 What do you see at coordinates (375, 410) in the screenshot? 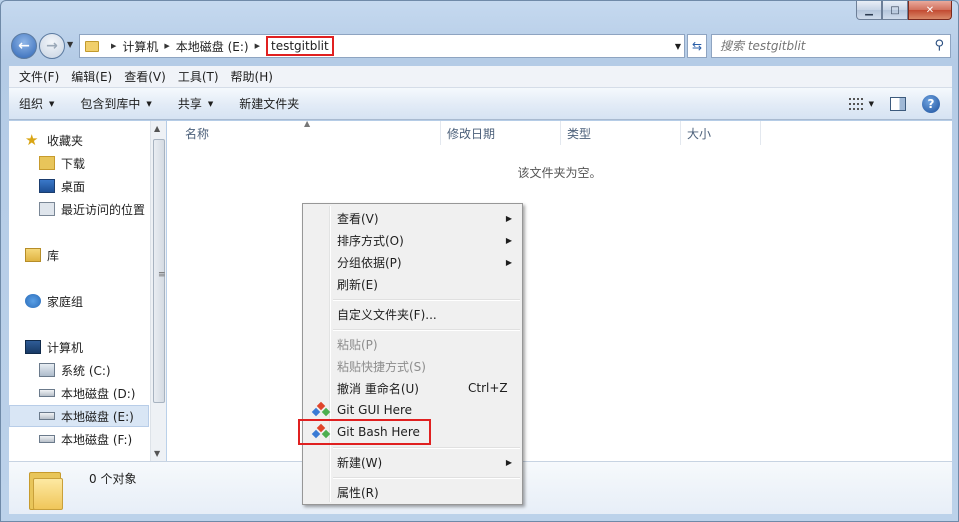
I see `ctx-label: Git GUI Here` at bounding box center [375, 410].